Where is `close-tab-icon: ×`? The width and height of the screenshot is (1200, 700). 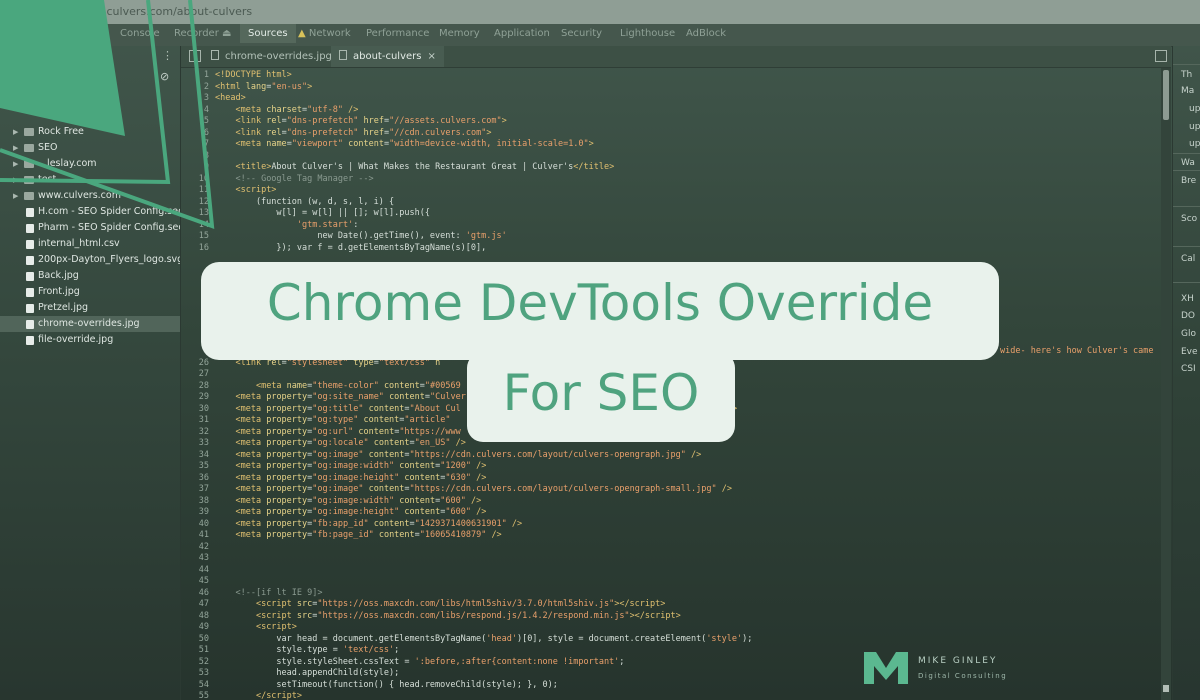
close-tab-icon: × is located at coordinates (431, 56).